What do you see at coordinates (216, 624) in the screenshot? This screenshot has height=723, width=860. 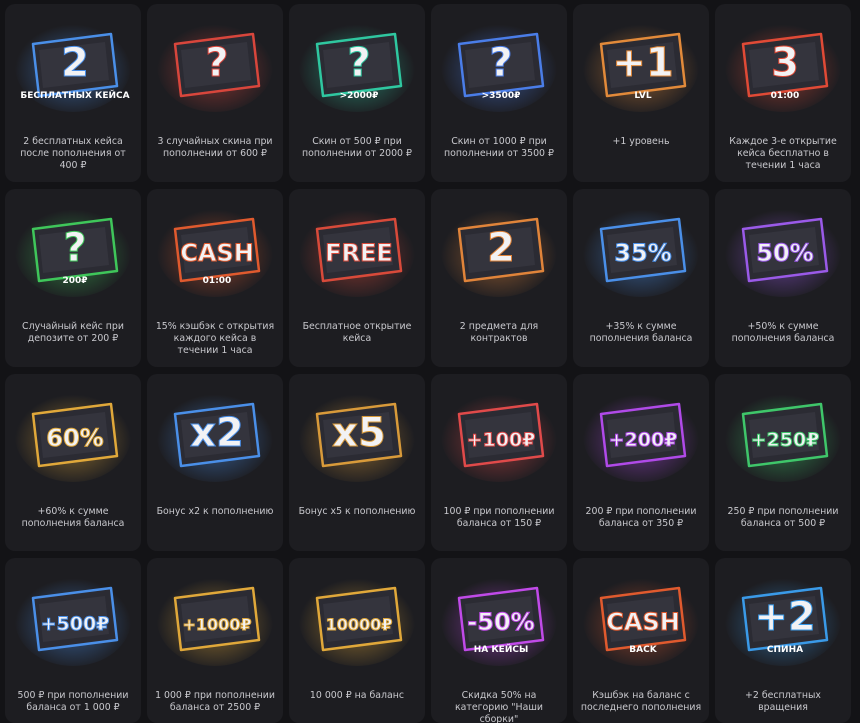 I see `badge-text: +1000₽` at bounding box center [216, 624].